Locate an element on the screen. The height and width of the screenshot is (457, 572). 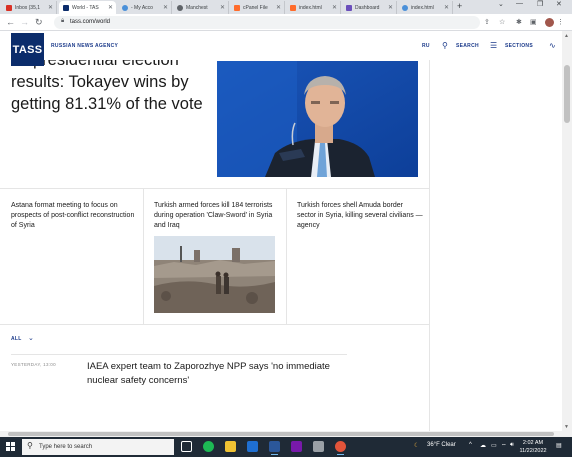
scroll-up-icon: ▲ is located at coordinates (566, 36).